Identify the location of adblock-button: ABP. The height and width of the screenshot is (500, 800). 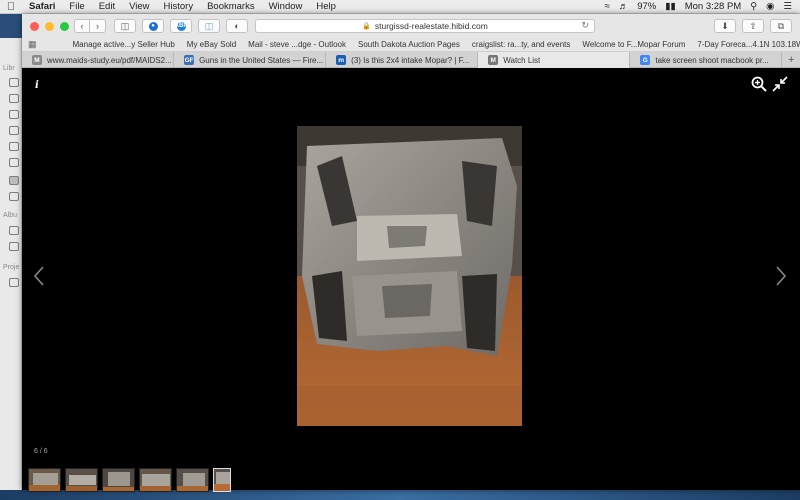
(181, 26).